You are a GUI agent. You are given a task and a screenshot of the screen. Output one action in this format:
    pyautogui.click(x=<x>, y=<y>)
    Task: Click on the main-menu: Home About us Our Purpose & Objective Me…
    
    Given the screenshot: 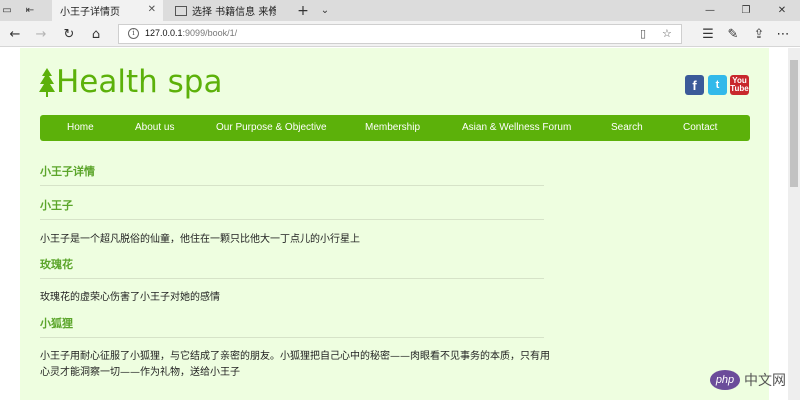 What is the action you would take?
    pyautogui.click(x=395, y=128)
    